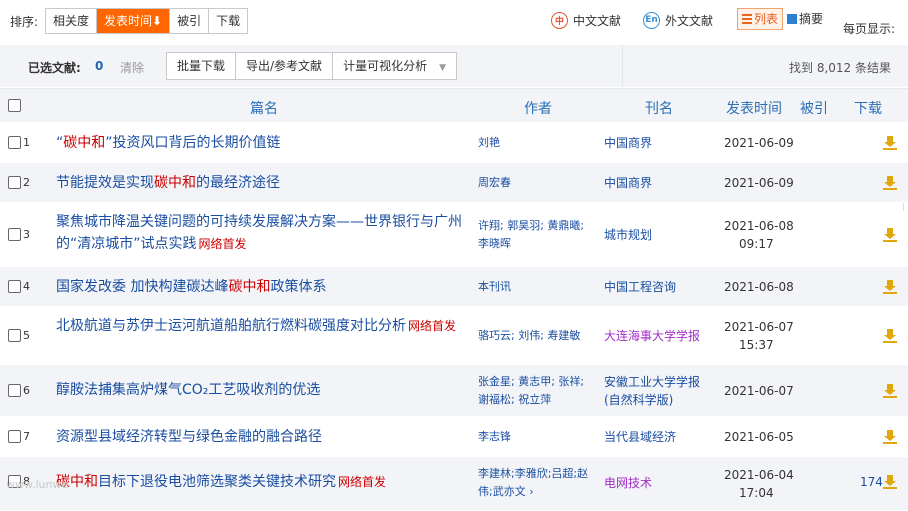 The image size is (908, 511). What do you see at coordinates (202, 66) in the screenshot?
I see `batch-download-button: 批量下载` at bounding box center [202, 66].